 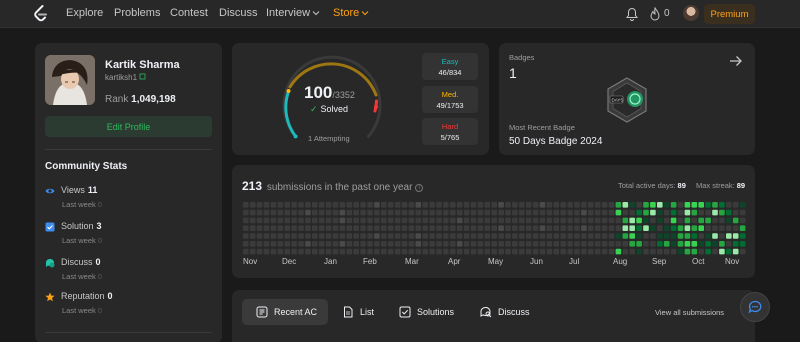 What do you see at coordinates (137, 13) in the screenshot?
I see `nav-problems: Problems` at bounding box center [137, 13].